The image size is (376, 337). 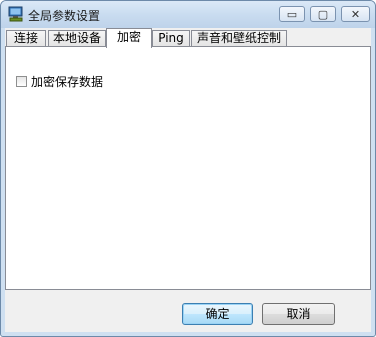 I want to click on window-title: 全局参数设置, so click(x=64, y=16).